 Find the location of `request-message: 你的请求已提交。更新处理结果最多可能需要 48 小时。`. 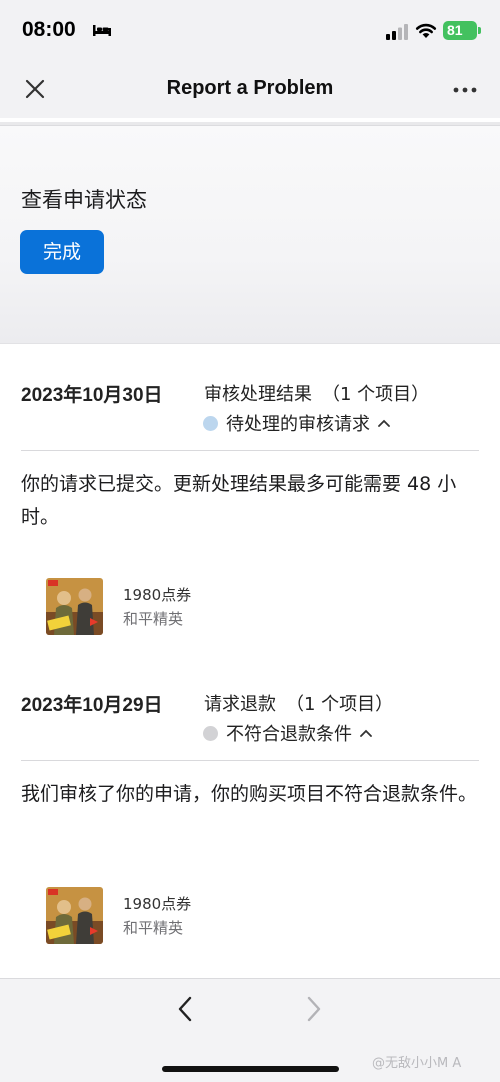

request-message: 你的请求已提交。更新处理结果最多可能需要 48 小时。 is located at coordinates (239, 500).